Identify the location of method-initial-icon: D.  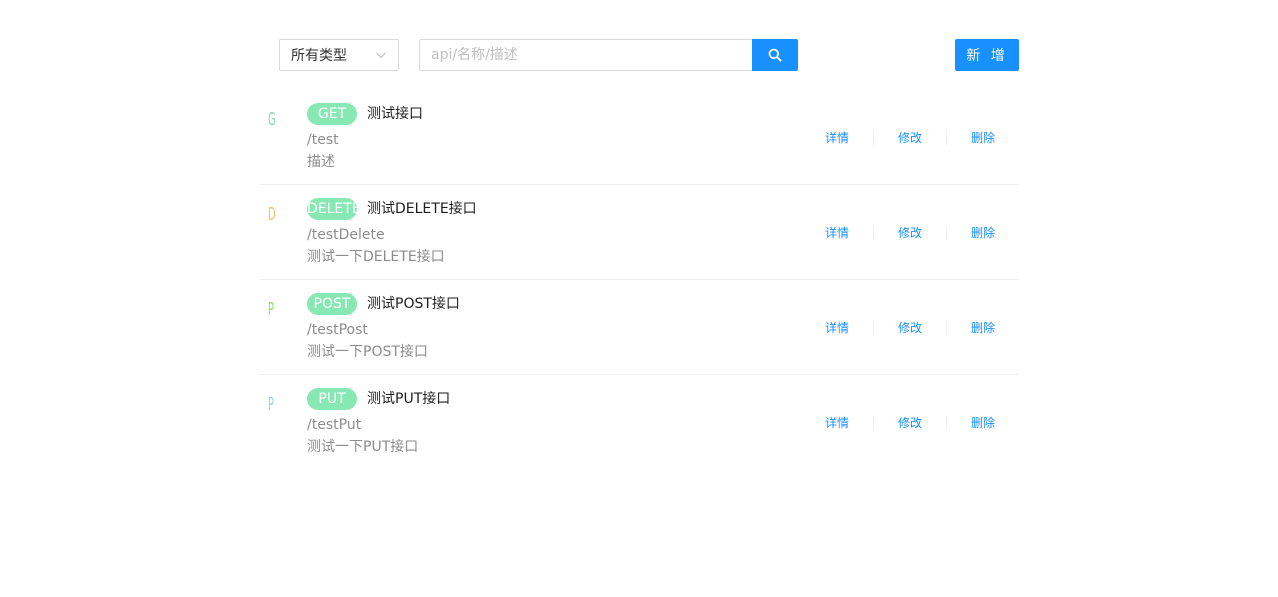
(272, 214).